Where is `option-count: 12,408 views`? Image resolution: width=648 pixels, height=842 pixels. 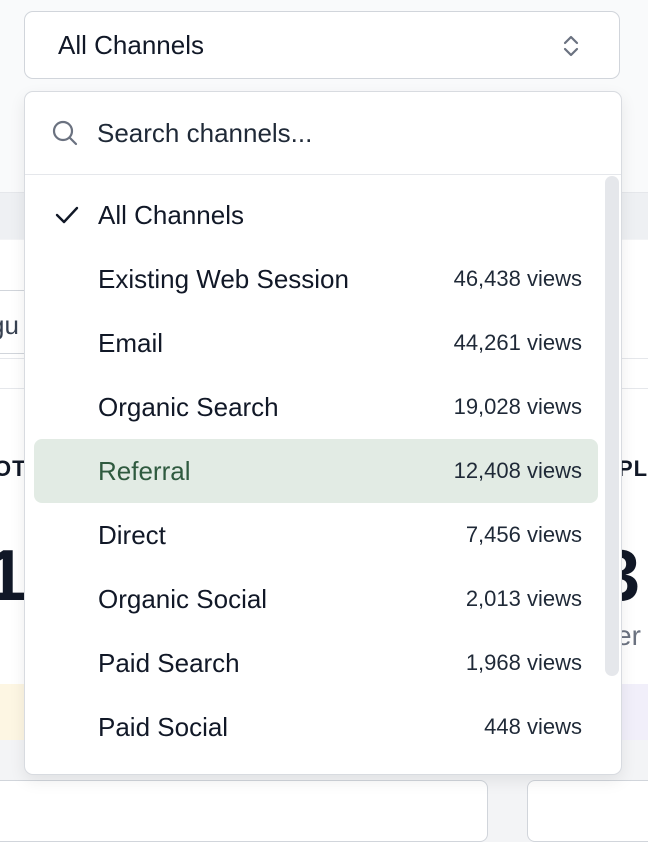
option-count: 12,408 views is located at coordinates (517, 470).